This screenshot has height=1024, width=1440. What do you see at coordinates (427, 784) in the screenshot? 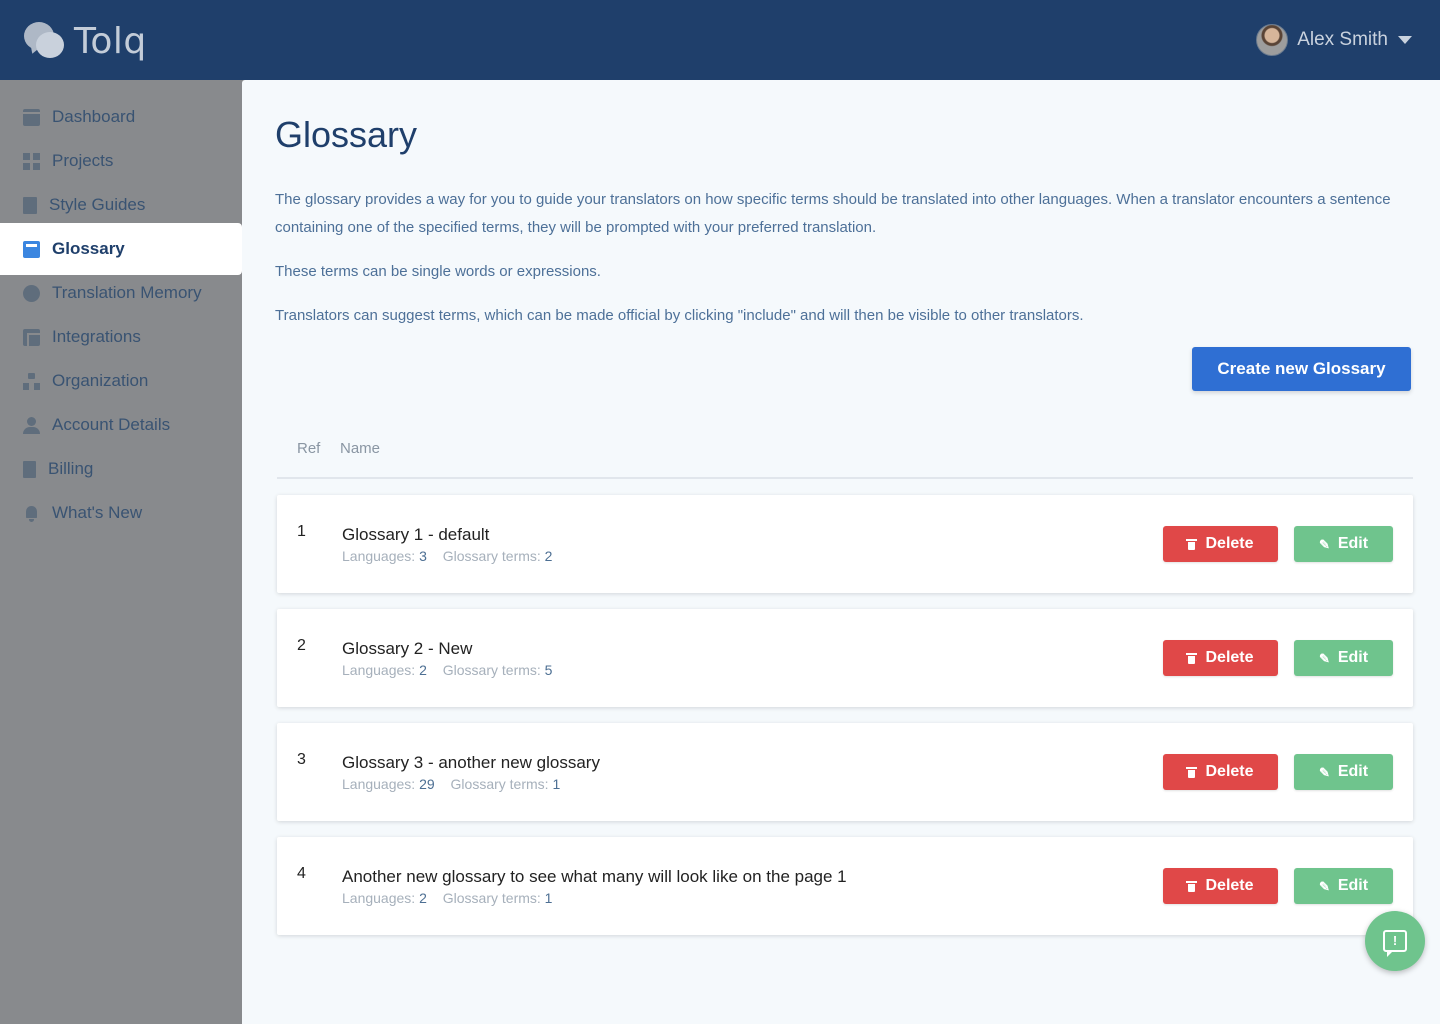
I see `languages-count: 29` at bounding box center [427, 784].